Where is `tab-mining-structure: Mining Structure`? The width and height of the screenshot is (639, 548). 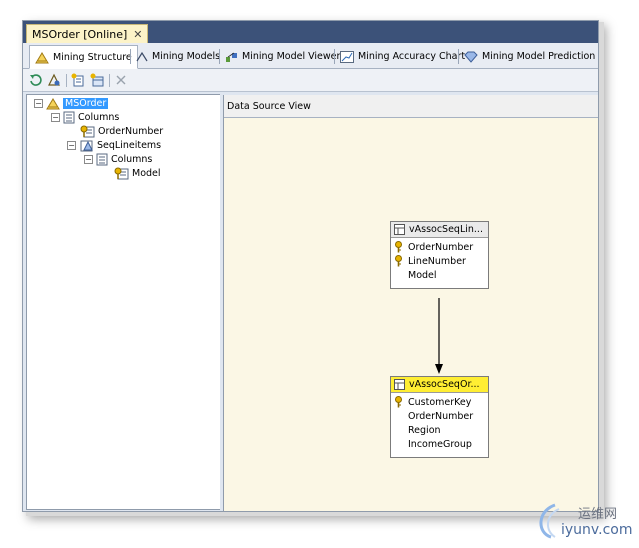 tab-mining-structure: Mining Structure is located at coordinates (83, 57).